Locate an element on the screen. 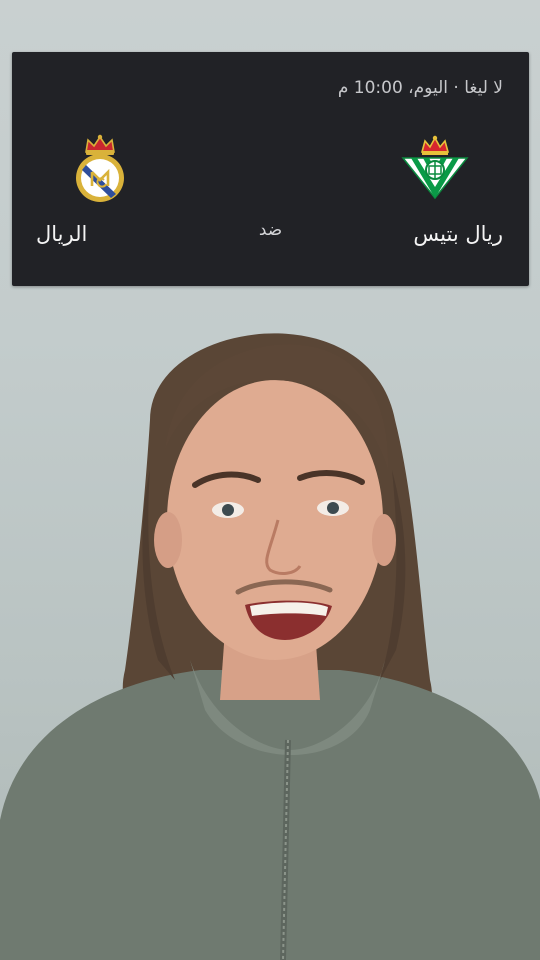  away-team-name: الريال is located at coordinates (62, 234).